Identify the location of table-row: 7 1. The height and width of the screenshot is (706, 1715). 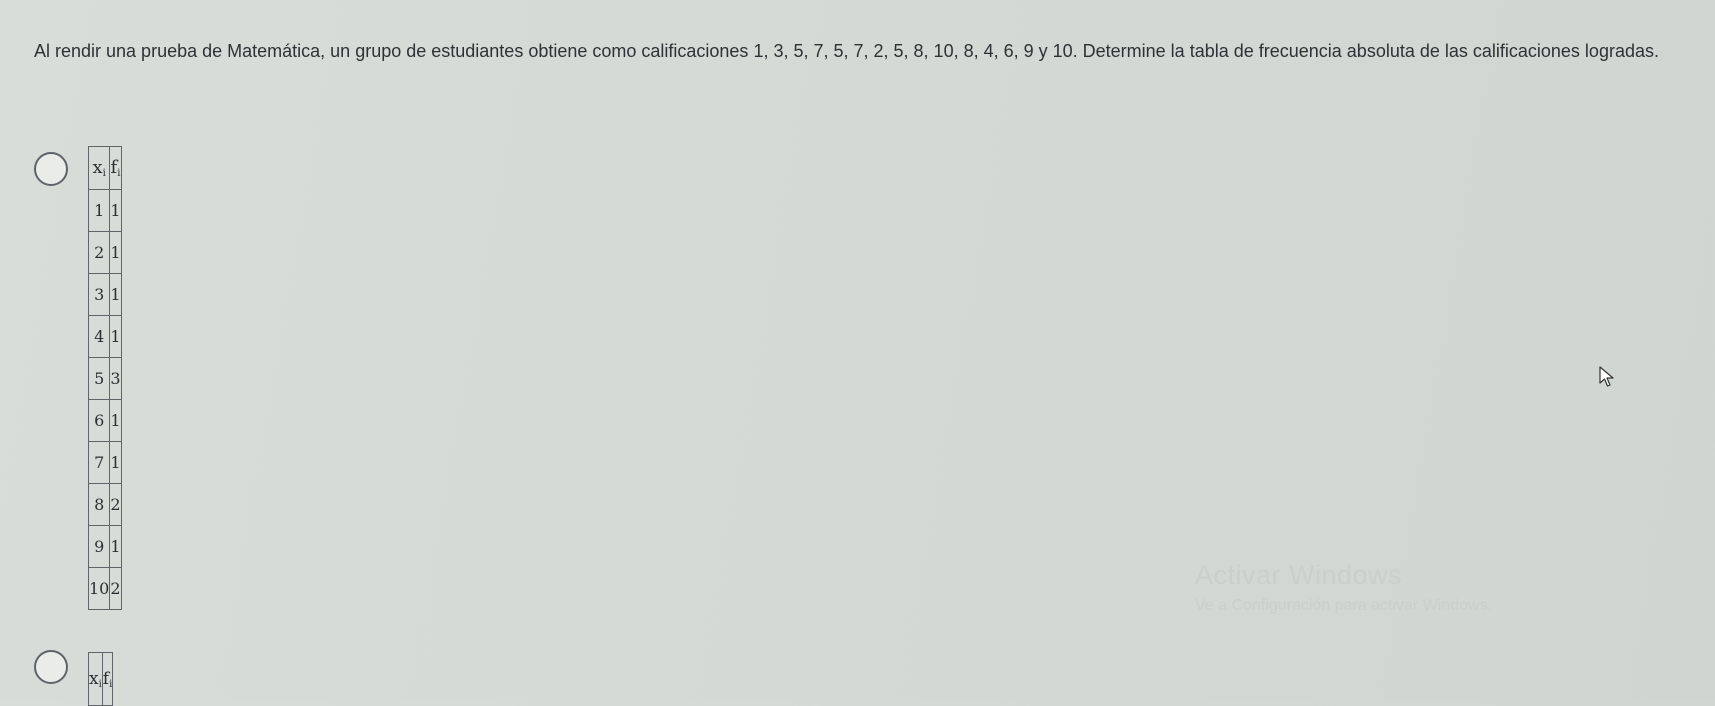
(104, 462).